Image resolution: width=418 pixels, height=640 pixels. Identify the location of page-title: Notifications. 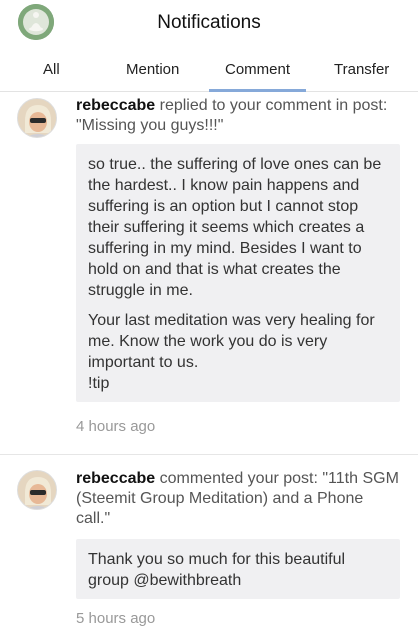
(209, 22).